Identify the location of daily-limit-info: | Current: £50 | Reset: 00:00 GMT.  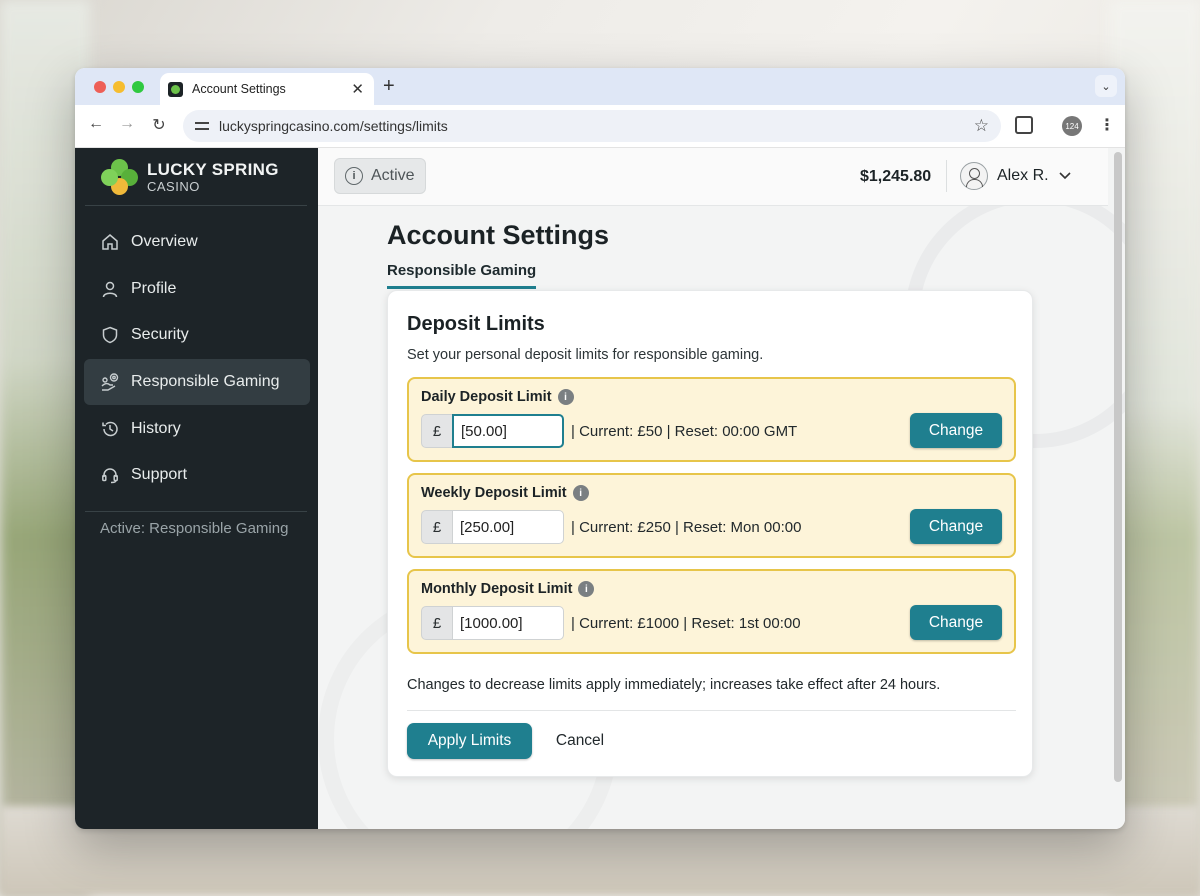
(684, 431).